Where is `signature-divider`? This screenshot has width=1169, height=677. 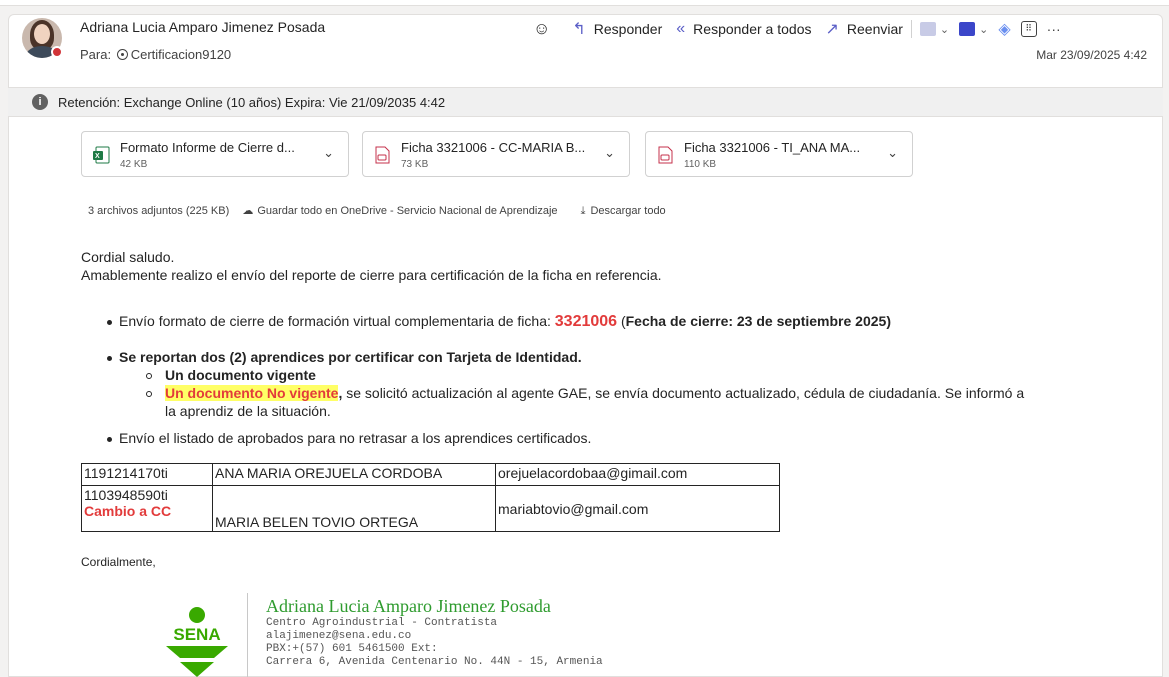
signature-divider is located at coordinates (247, 635).